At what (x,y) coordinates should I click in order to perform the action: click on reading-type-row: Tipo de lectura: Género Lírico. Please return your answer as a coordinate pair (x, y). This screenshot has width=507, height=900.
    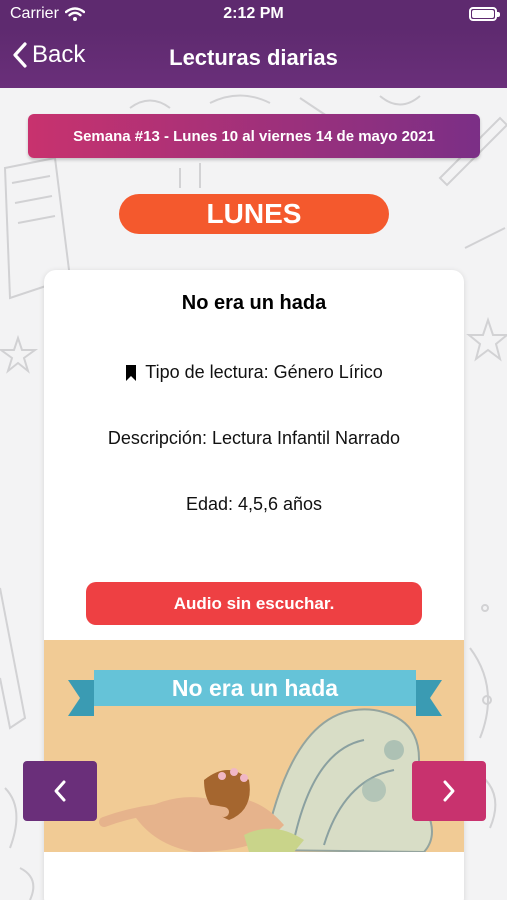
    Looking at the image, I should click on (254, 372).